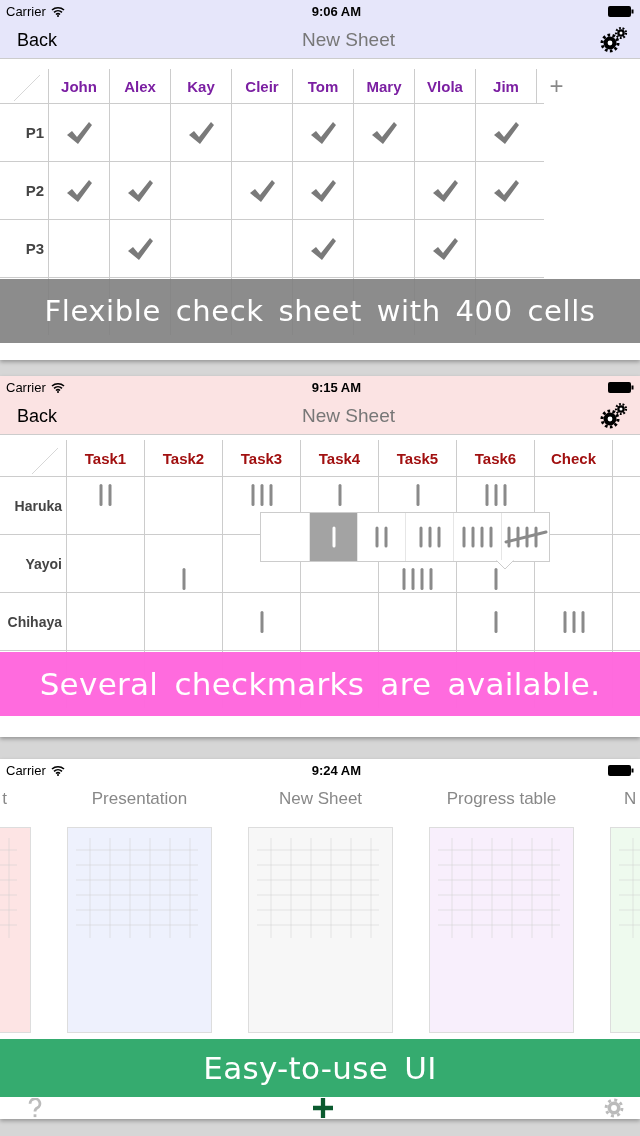 The width and height of the screenshot is (640, 1136). What do you see at coordinates (35, 1108) in the screenshot?
I see `help-icon` at bounding box center [35, 1108].